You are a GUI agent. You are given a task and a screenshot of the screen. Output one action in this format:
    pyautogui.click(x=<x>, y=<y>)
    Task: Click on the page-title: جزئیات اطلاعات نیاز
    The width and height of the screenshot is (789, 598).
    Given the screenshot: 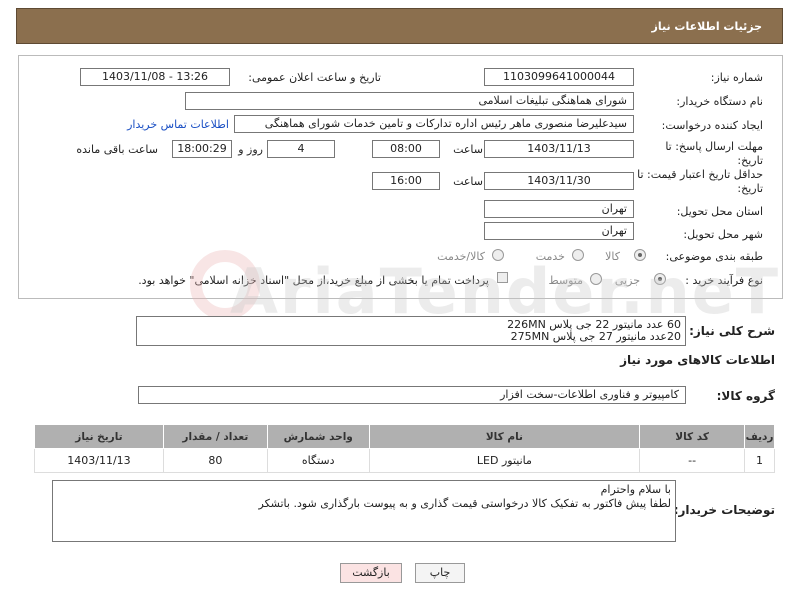 What is the action you would take?
    pyautogui.click(x=707, y=26)
    